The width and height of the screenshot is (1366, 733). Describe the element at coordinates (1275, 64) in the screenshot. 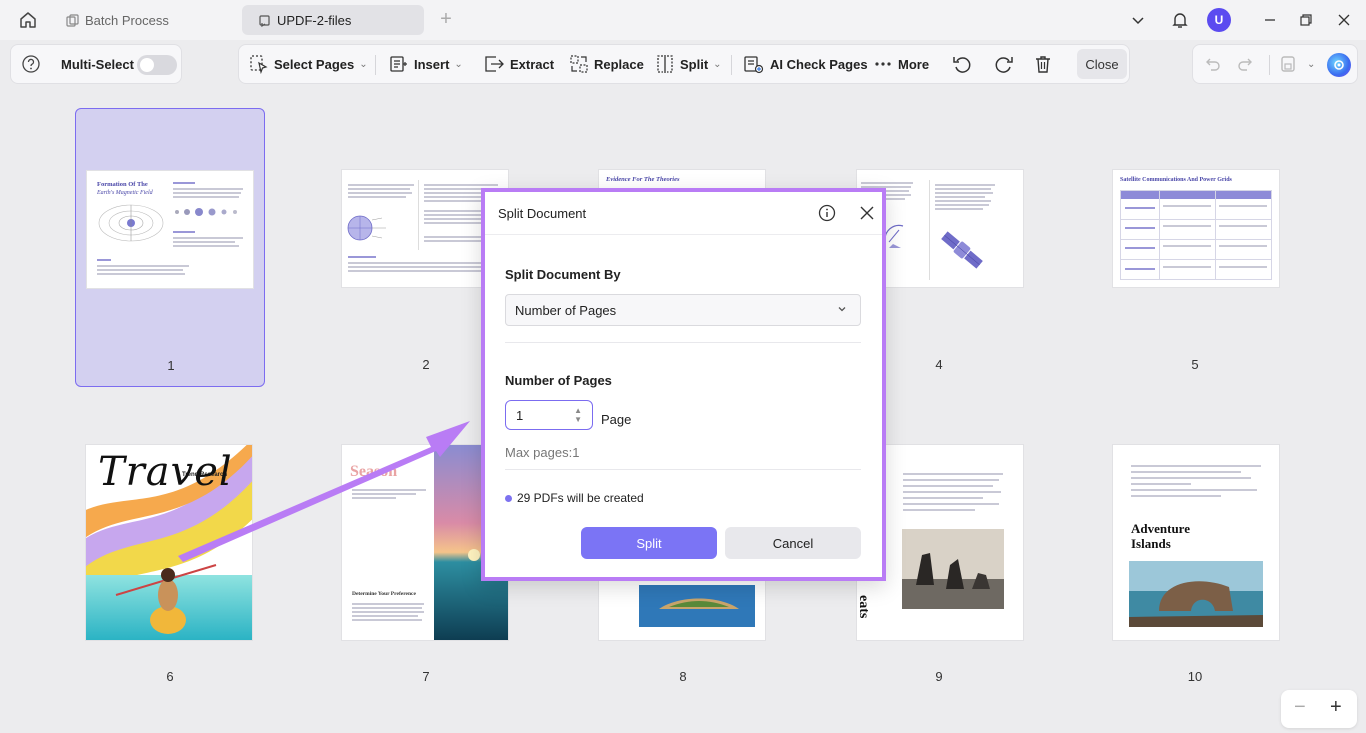

I see `history-group: ⌄` at that location.